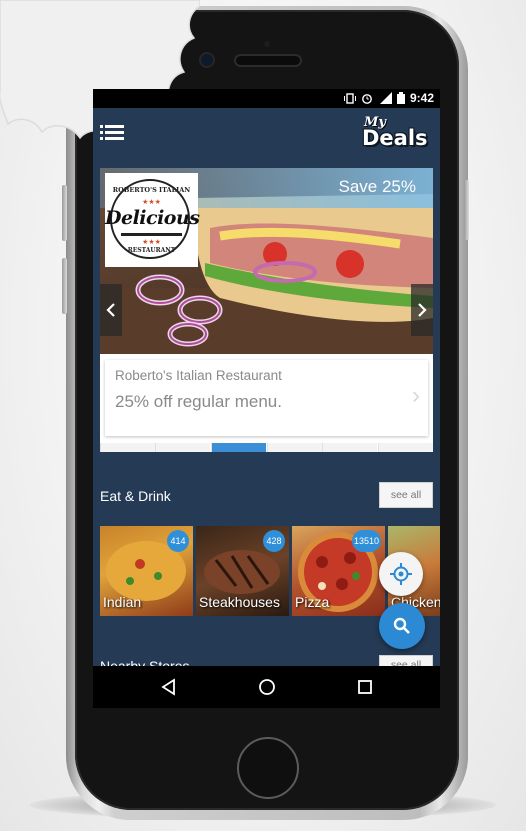  Describe the element at coordinates (146, 571) in the screenshot. I see `category-tile-indian: 414 Indian` at that location.